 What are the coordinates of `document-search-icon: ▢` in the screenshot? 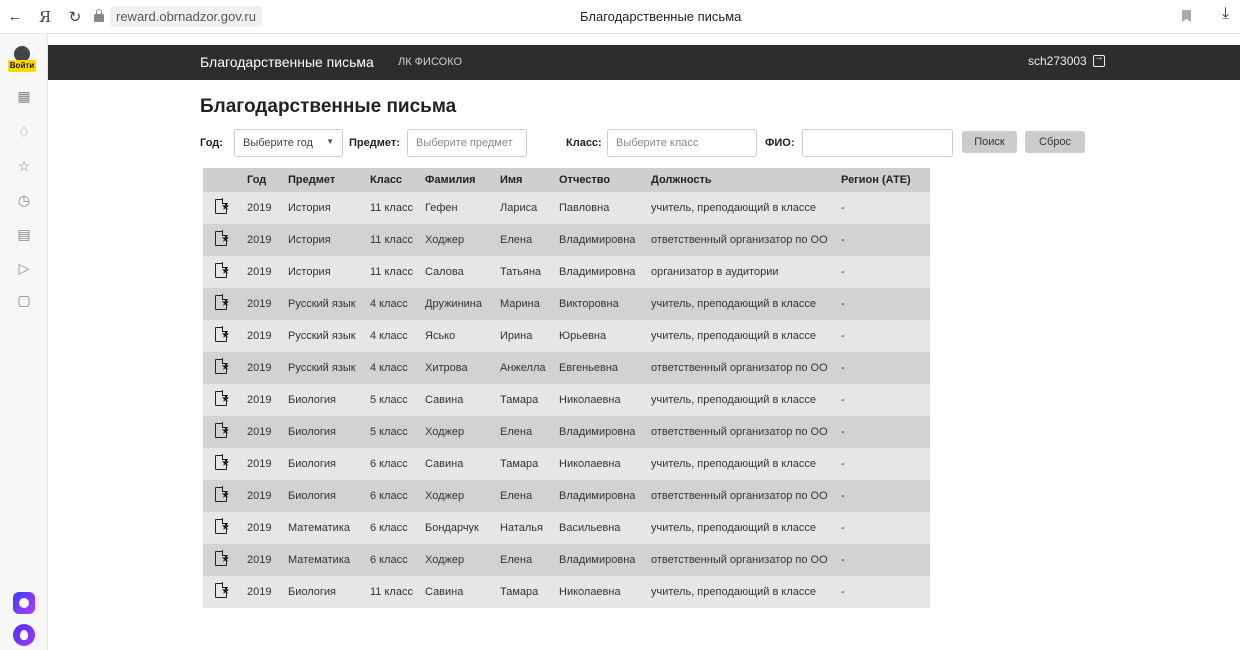 It's located at (24, 300).